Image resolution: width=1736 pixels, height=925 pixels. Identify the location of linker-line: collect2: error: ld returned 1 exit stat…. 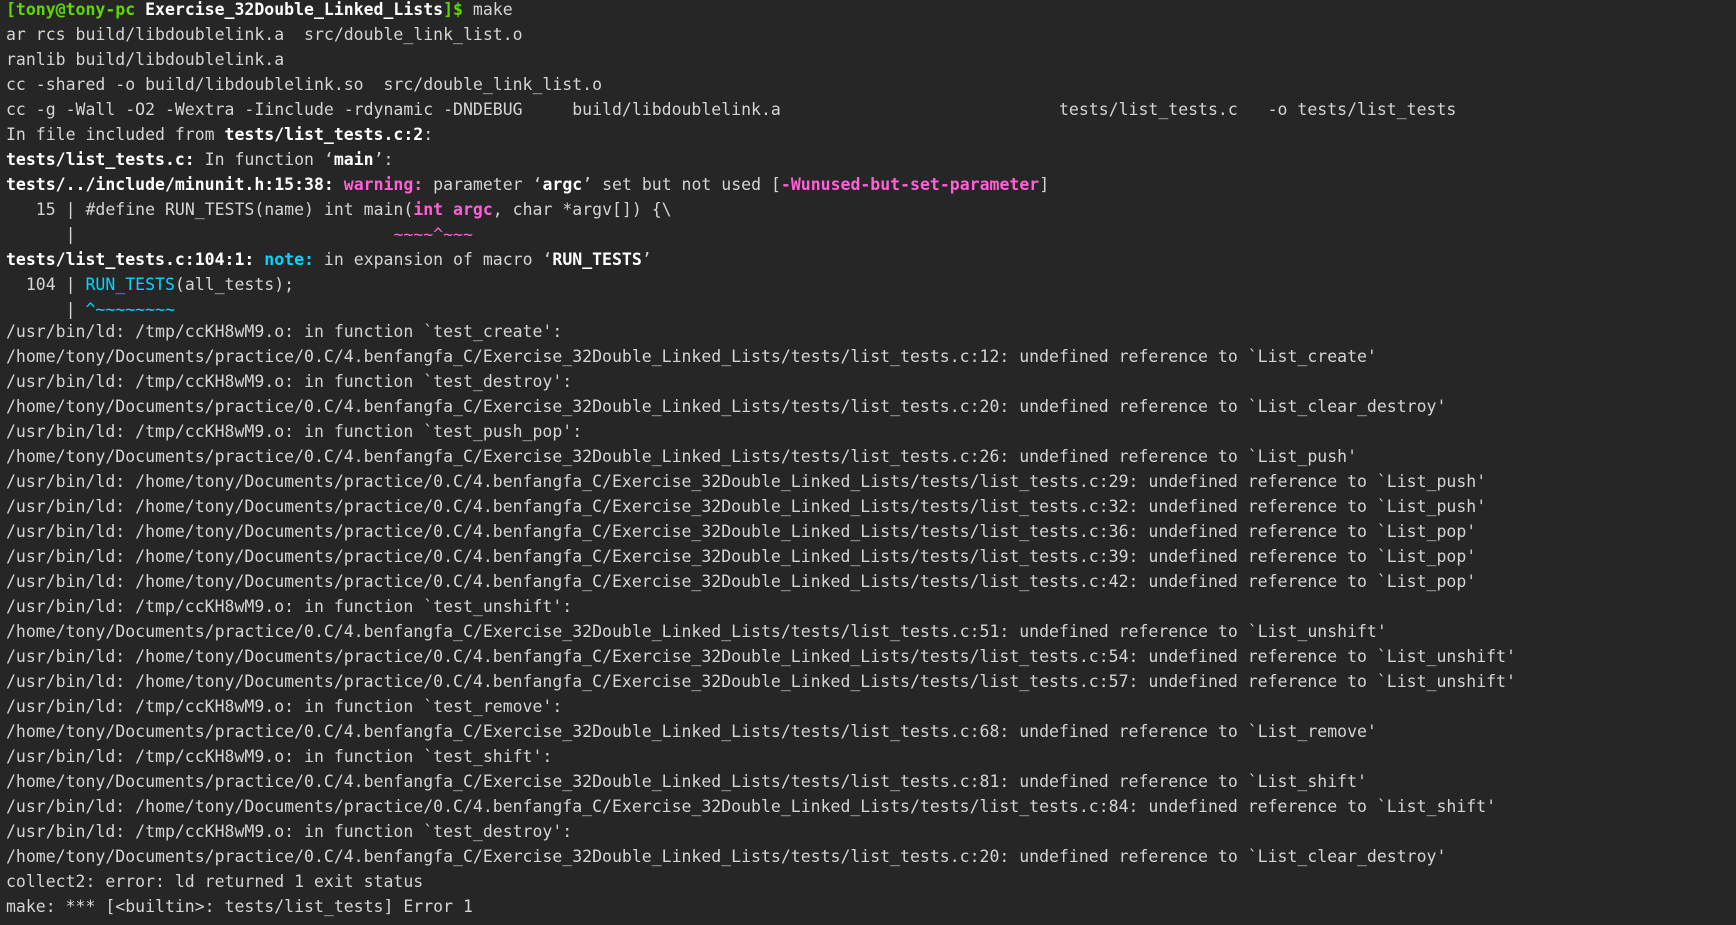
(215, 881).